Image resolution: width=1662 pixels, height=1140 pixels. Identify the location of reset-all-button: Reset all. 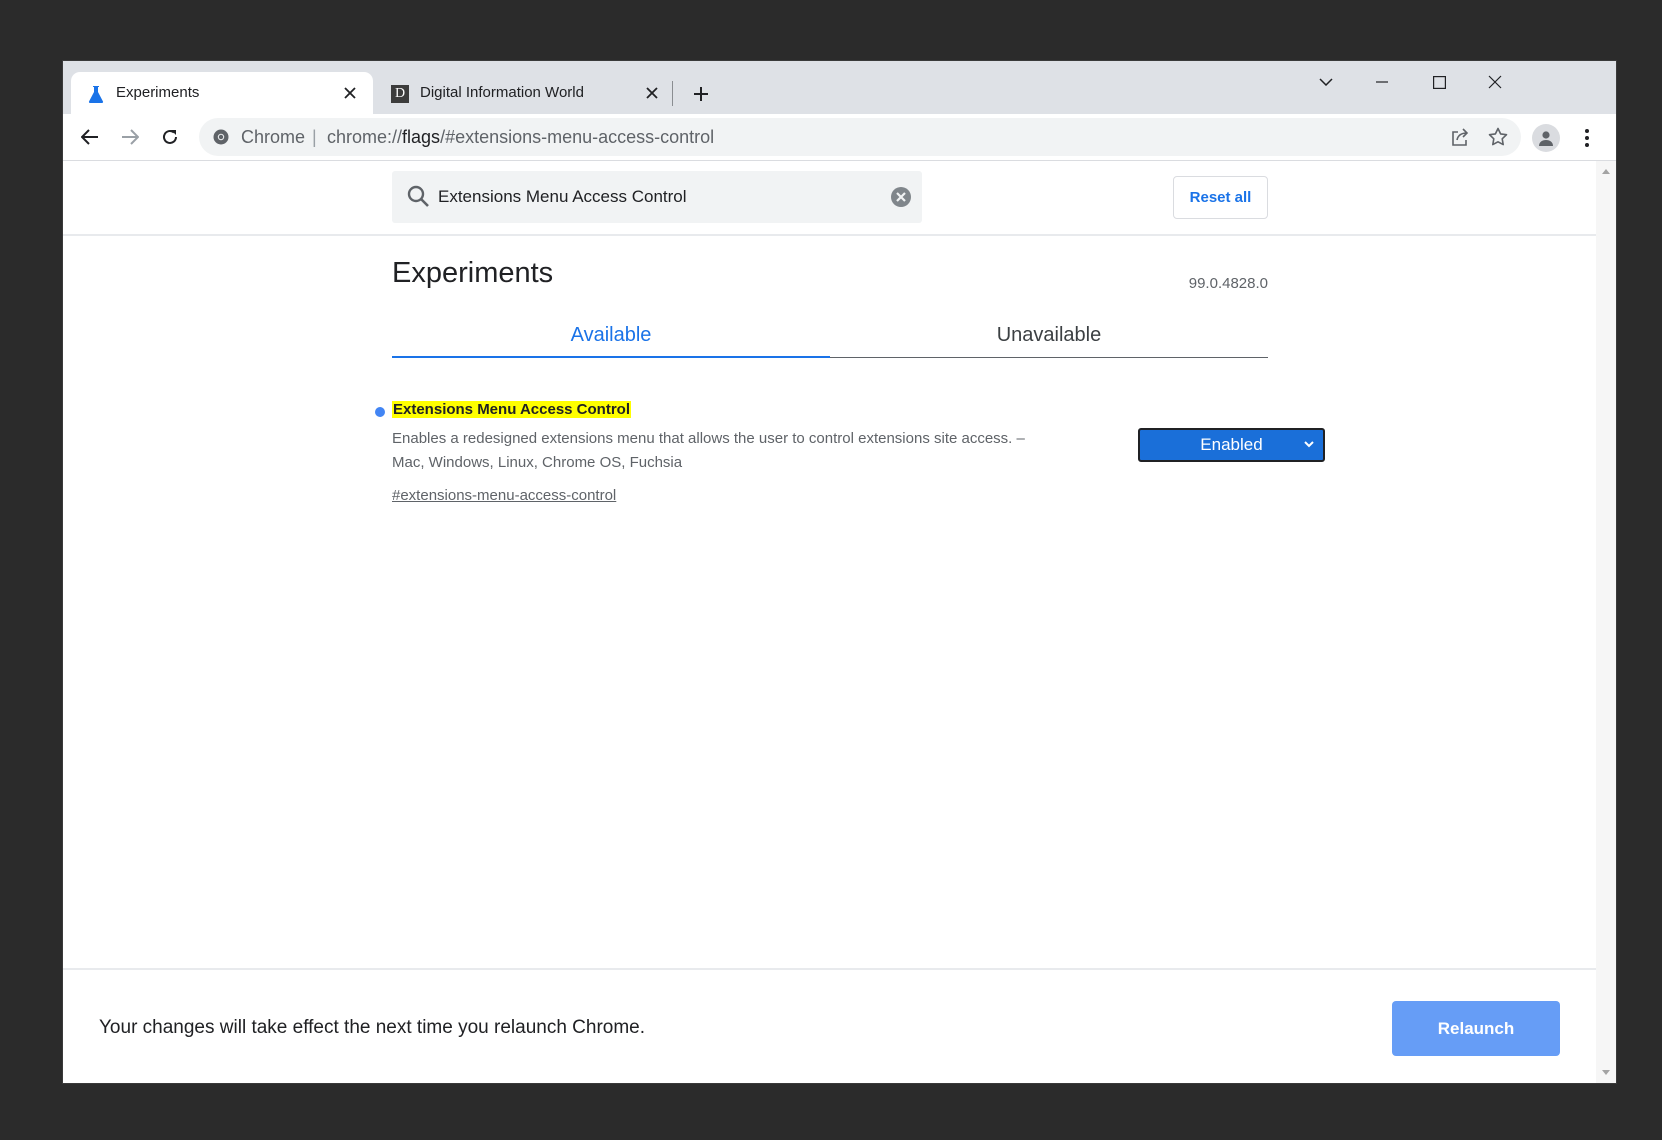
(1220, 197).